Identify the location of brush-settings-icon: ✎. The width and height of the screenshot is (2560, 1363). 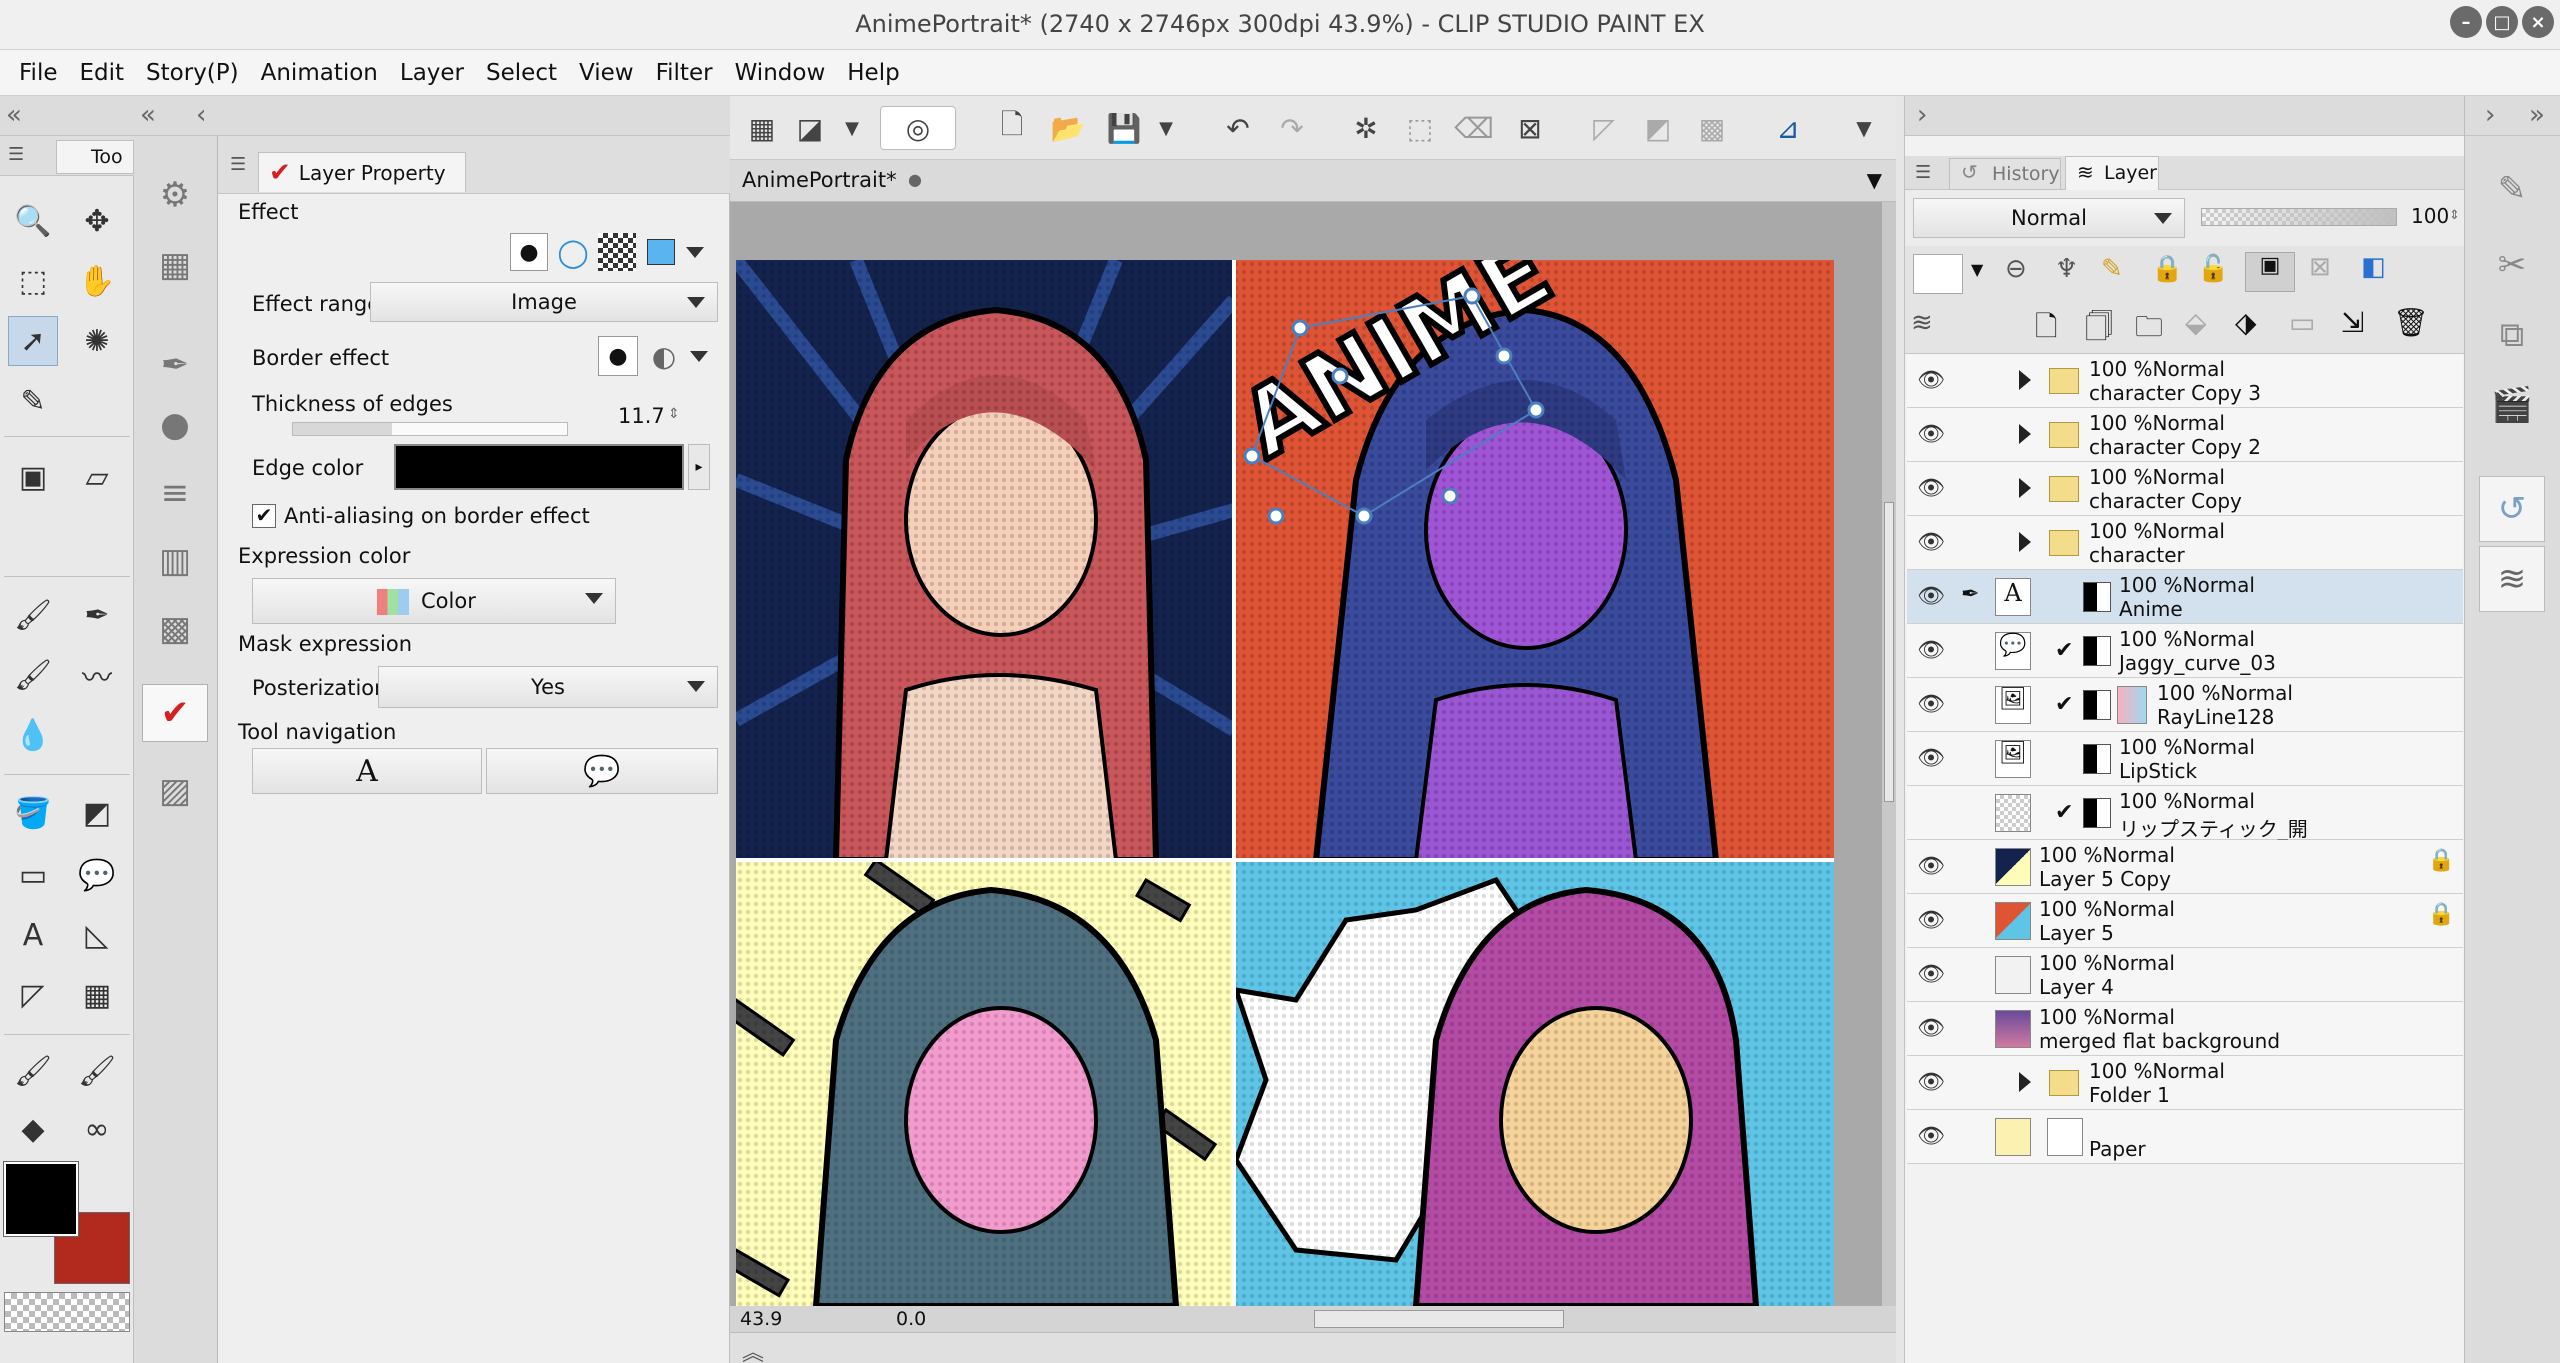
(2512, 189).